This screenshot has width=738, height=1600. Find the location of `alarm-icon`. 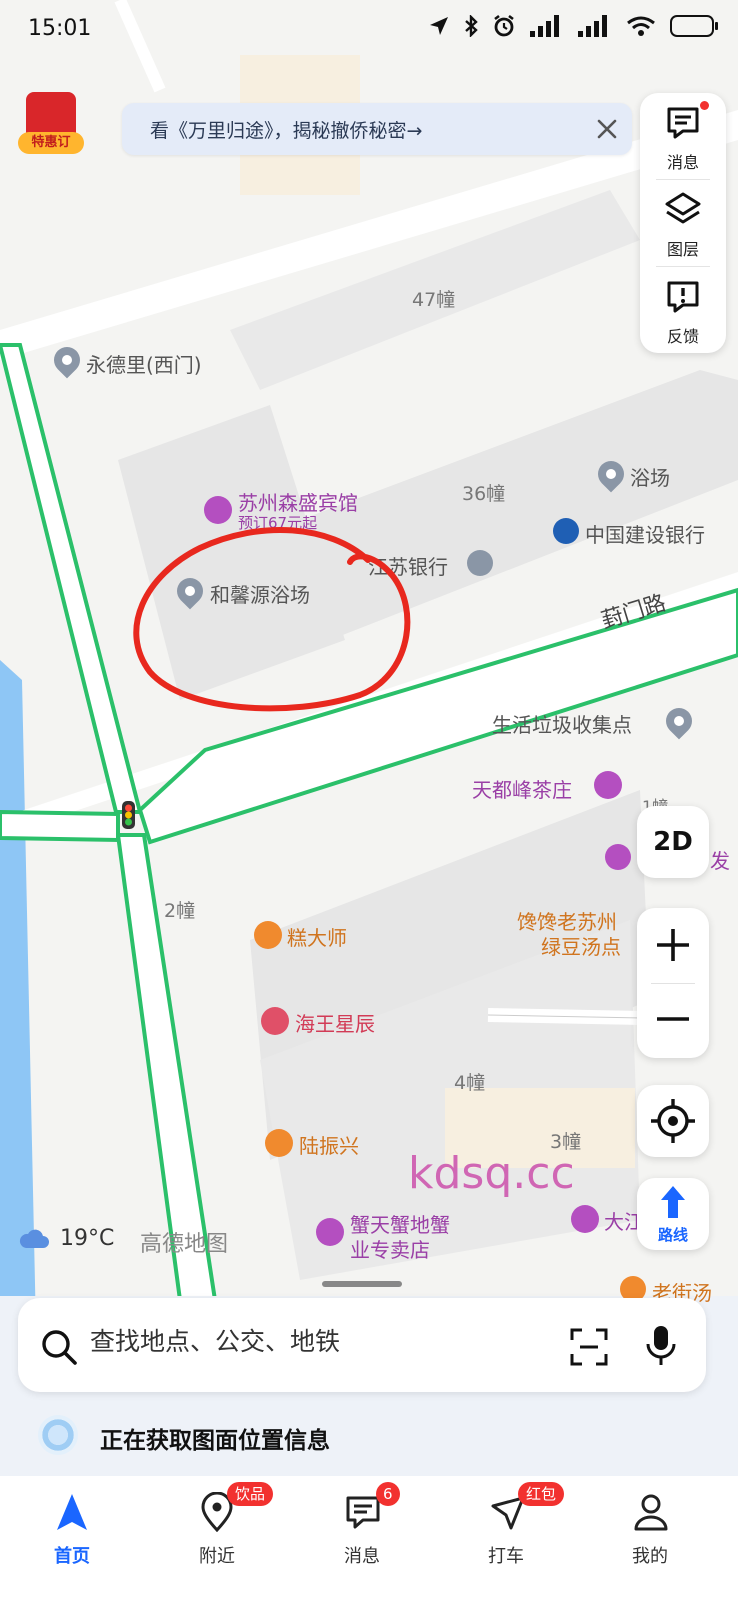

alarm-icon is located at coordinates (504, 25).